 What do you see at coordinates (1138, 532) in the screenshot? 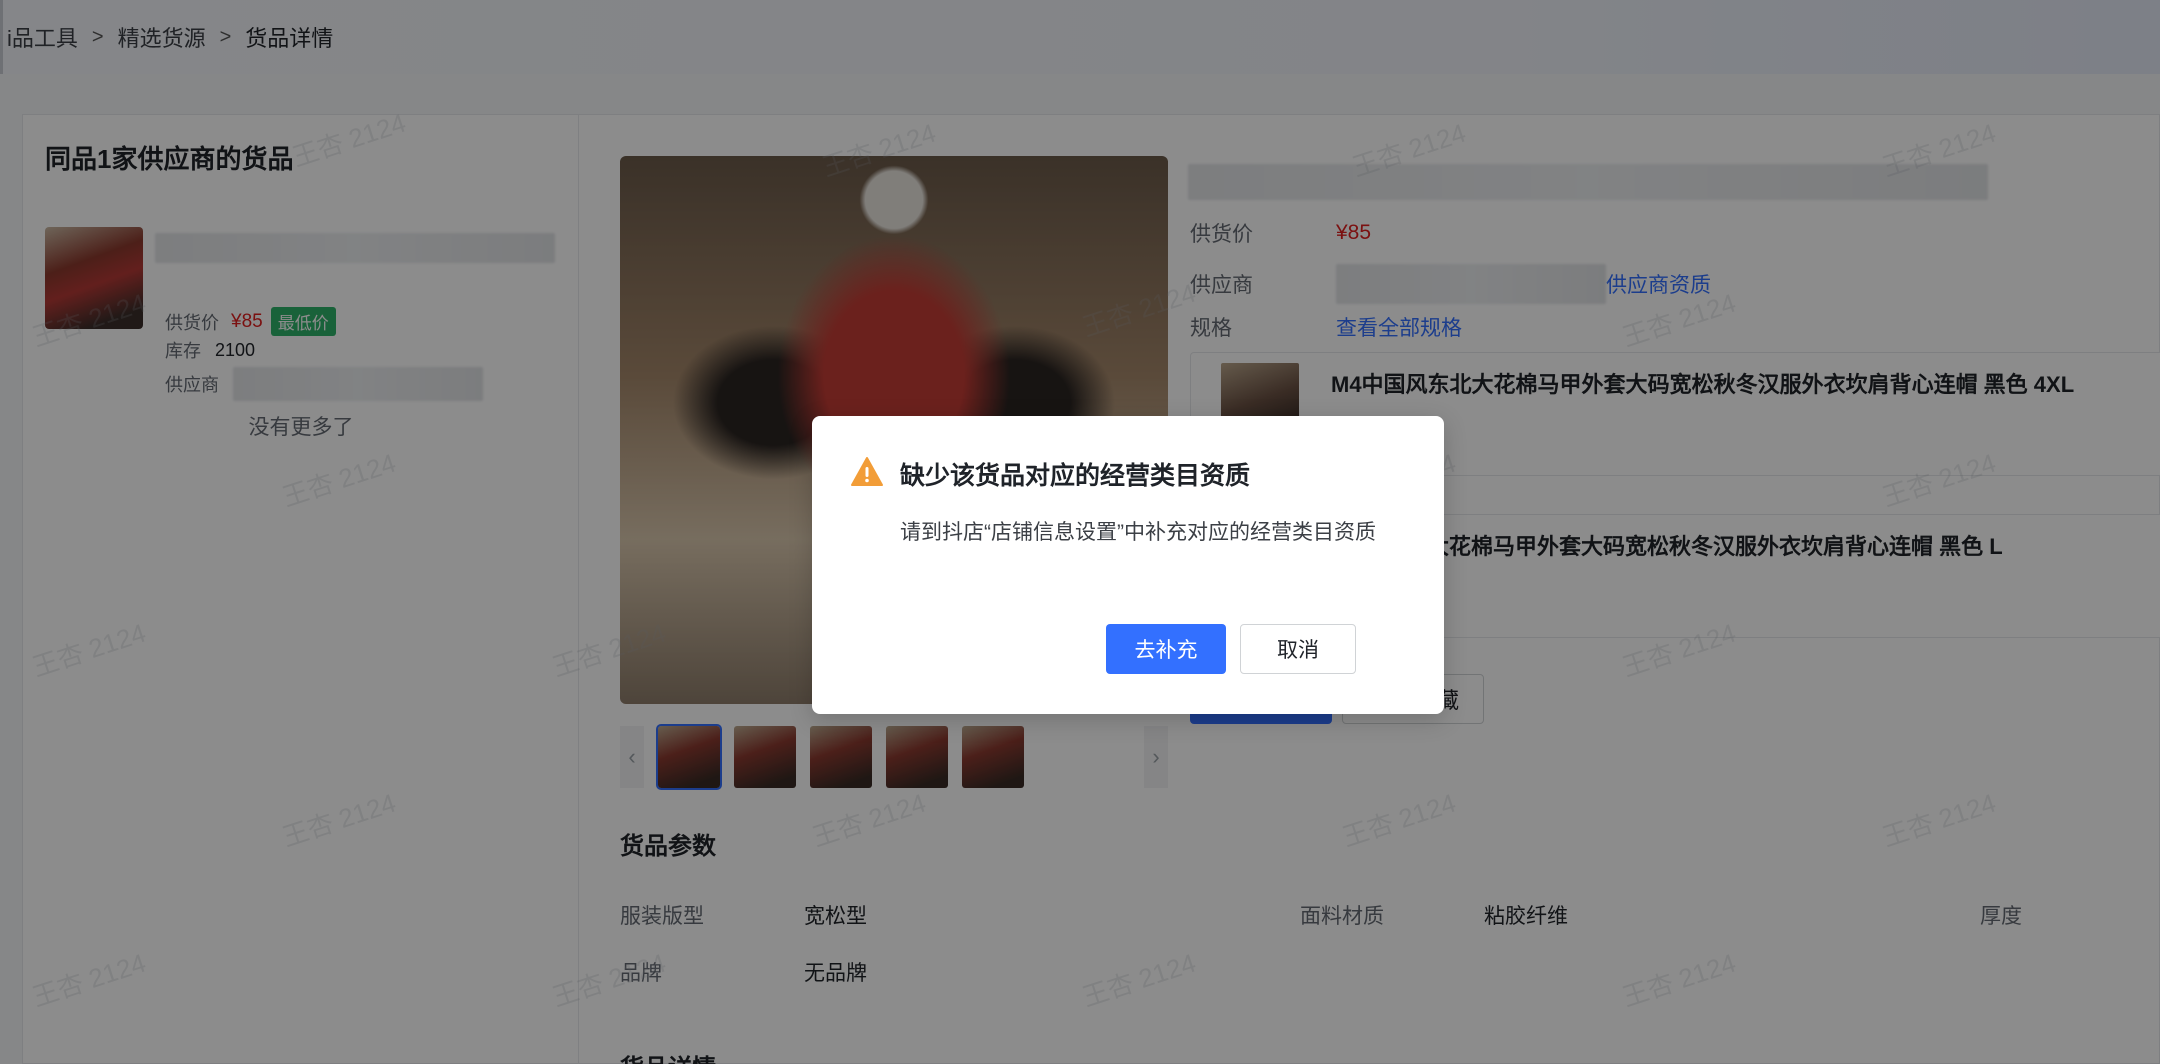
I see `dialog-message: 请到抖店“店铺信息设置”中补充对应的经营类目资质` at bounding box center [1138, 532].